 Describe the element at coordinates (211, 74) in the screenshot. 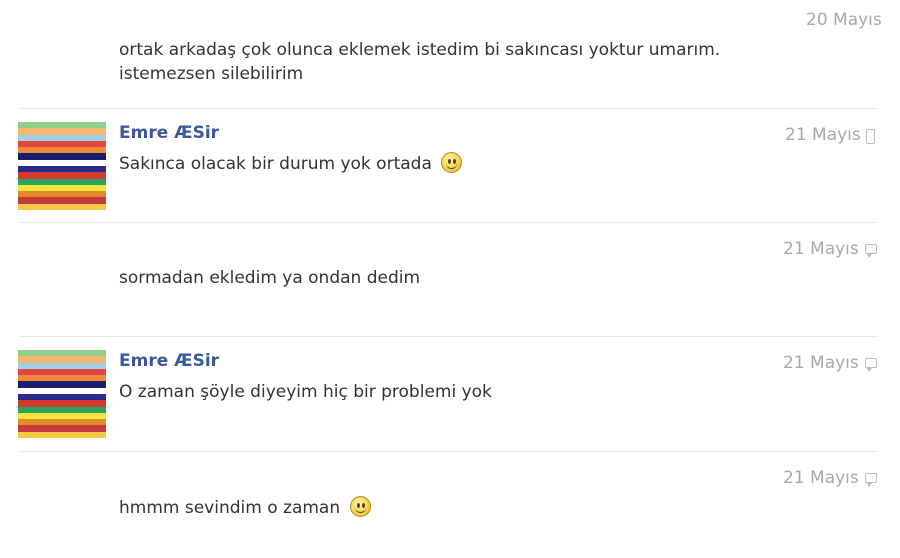

I see `message-text-line: istemezsen silebilirim` at that location.